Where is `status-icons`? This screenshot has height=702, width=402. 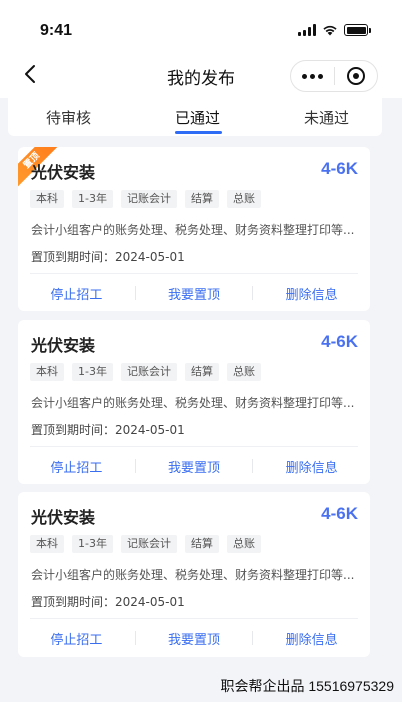 status-icons is located at coordinates (334, 30).